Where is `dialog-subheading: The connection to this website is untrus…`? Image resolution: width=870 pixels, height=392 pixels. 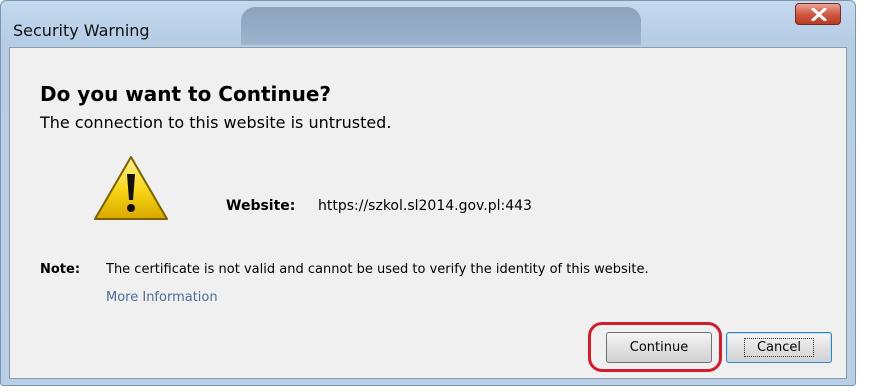
dialog-subheading: The connection to this website is untrus… is located at coordinates (216, 122).